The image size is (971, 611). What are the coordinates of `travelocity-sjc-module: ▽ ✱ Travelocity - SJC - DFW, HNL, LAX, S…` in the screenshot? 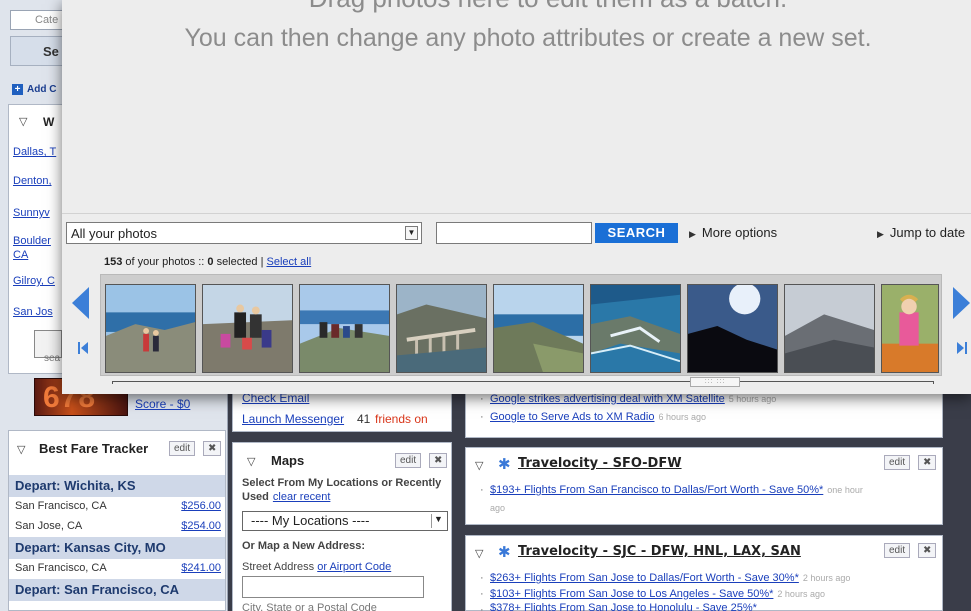 It's located at (704, 573).